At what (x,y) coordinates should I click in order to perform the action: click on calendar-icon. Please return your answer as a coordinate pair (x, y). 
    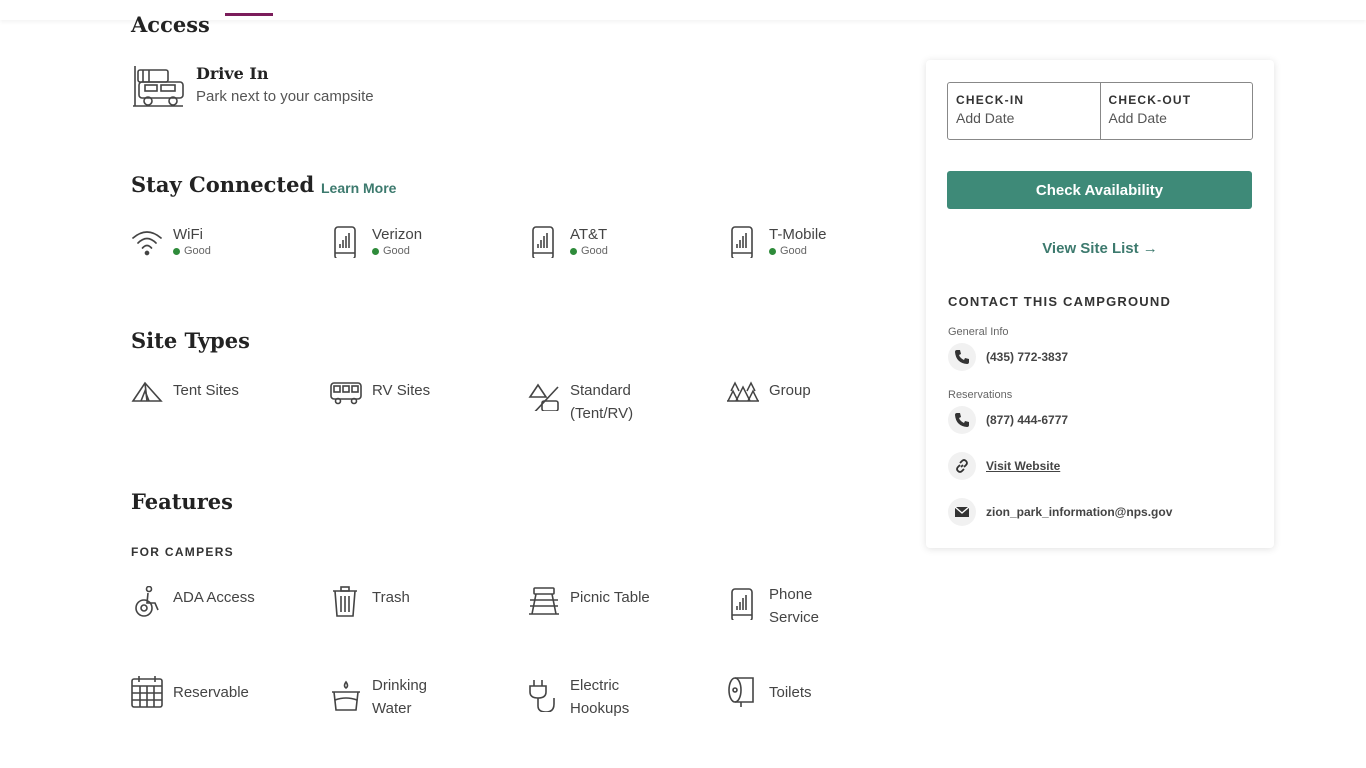
    Looking at the image, I should click on (147, 692).